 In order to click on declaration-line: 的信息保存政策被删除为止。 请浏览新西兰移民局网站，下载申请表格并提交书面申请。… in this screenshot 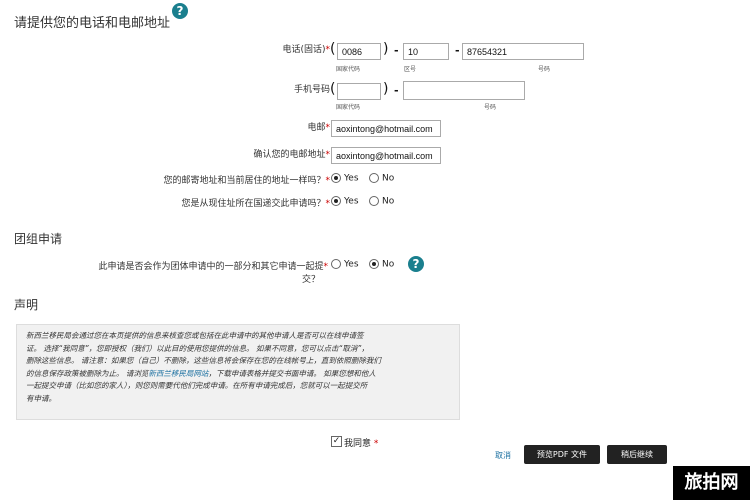, I will do `click(201, 373)`.